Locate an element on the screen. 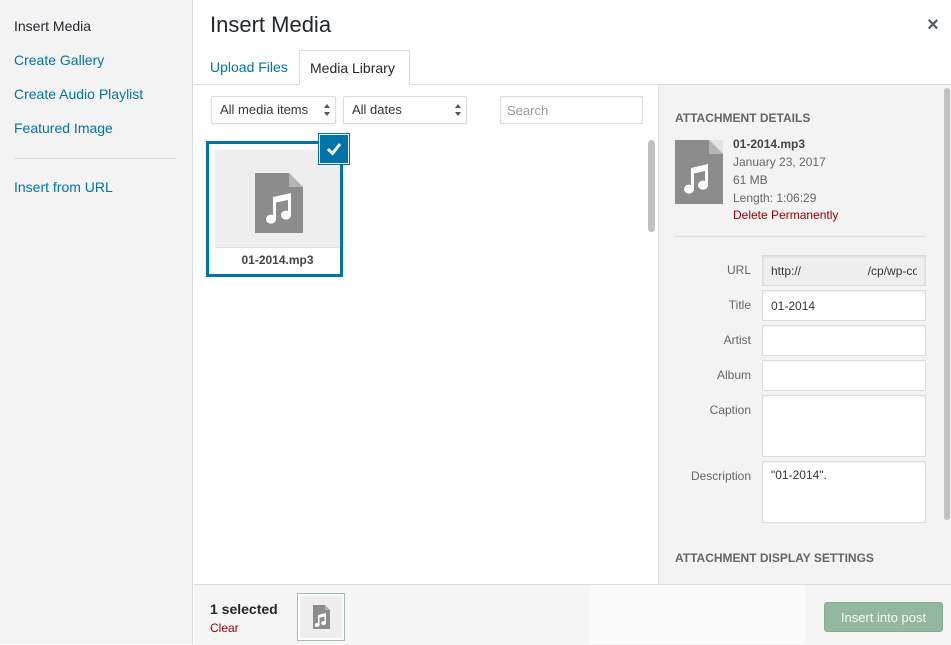  menu-item-featured-image: Featured Image is located at coordinates (63, 128).